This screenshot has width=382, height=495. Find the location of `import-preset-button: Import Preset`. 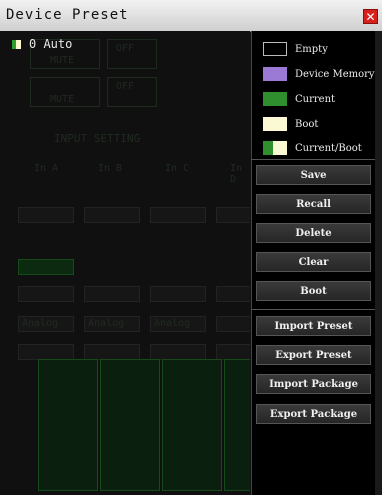

import-preset-button: Import Preset is located at coordinates (313, 326).